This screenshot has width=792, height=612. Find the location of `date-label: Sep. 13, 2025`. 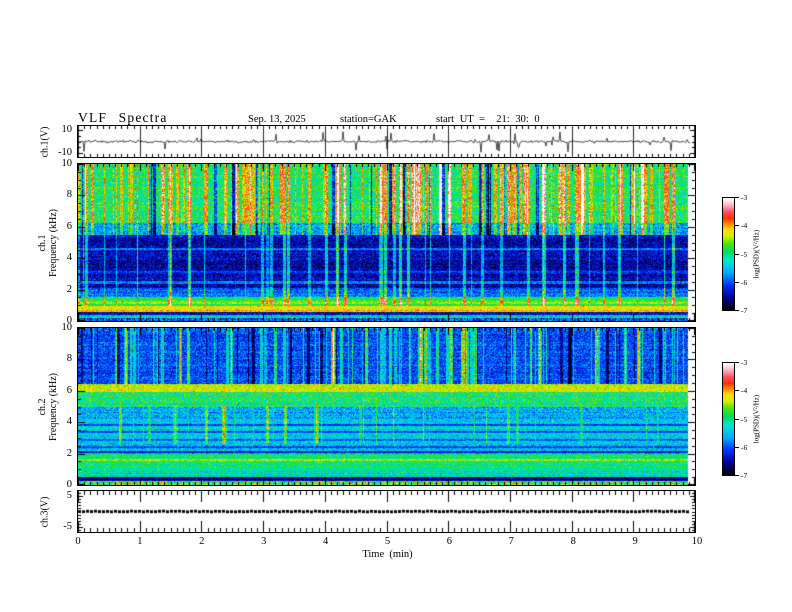

date-label: Sep. 13, 2025 is located at coordinates (277, 119).